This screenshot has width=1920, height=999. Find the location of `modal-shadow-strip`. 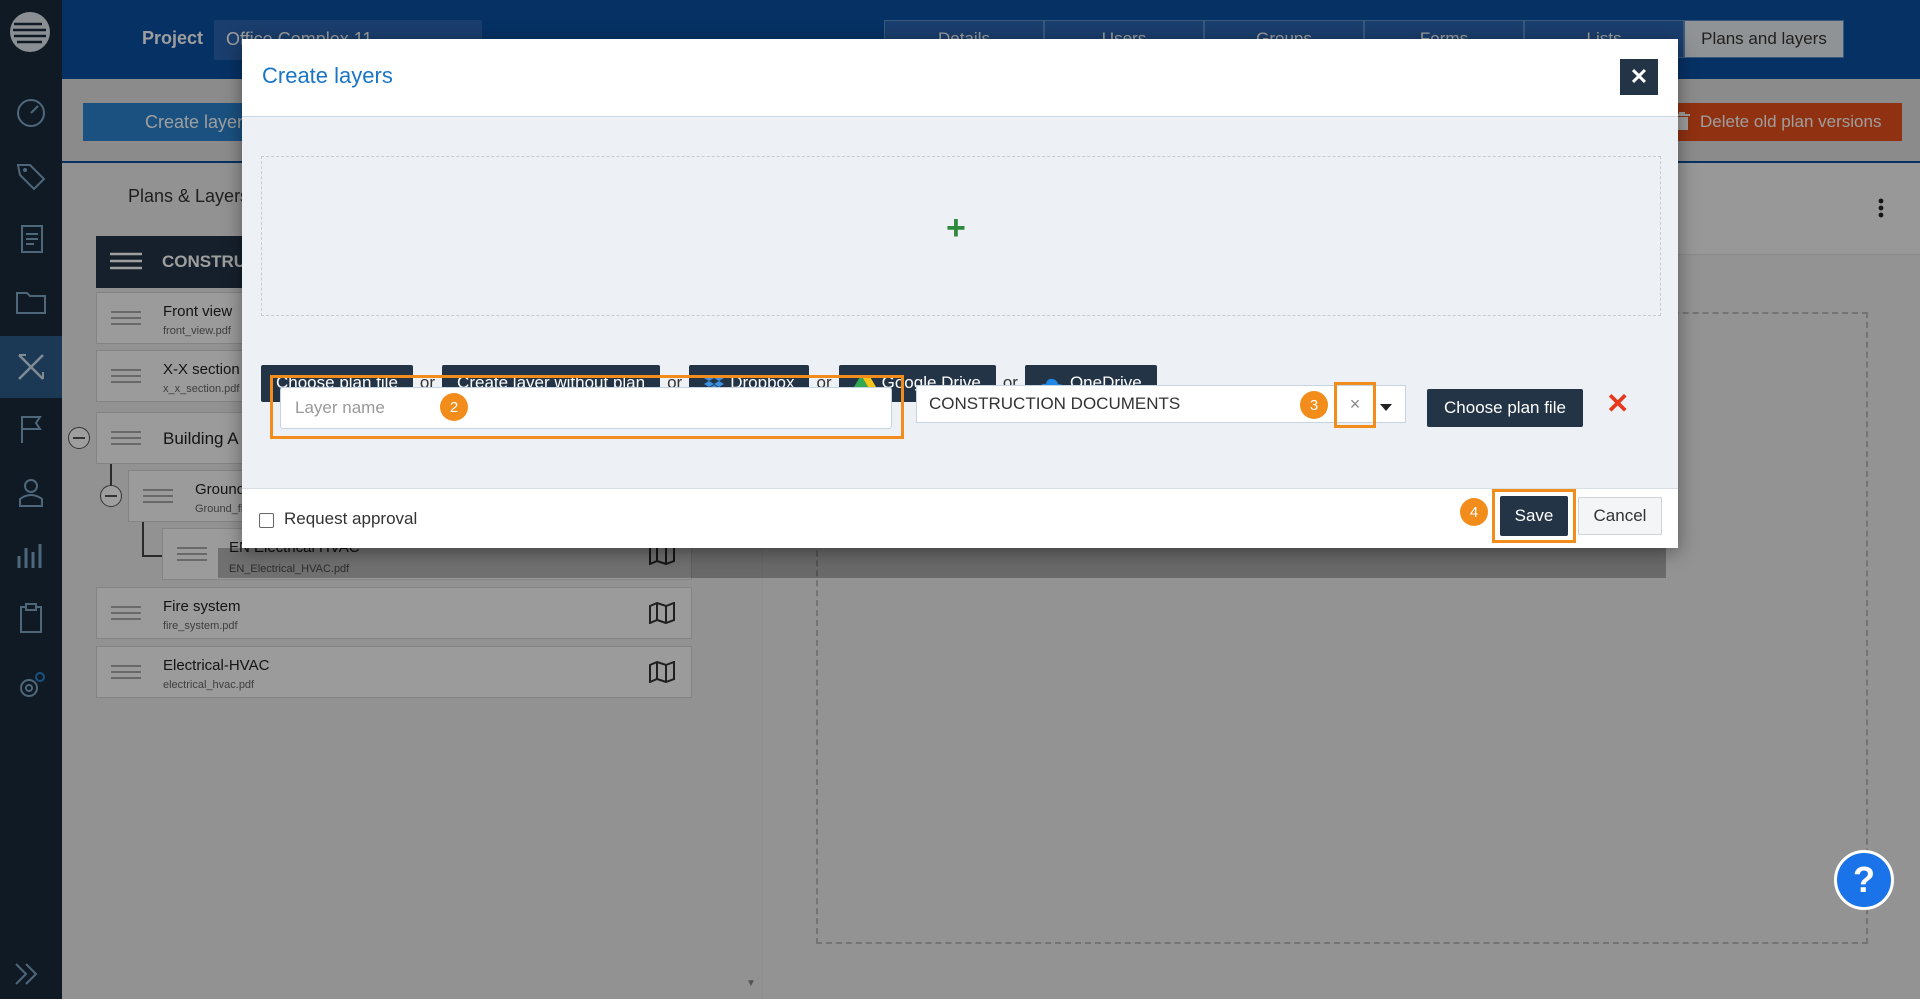

modal-shadow-strip is located at coordinates (942, 563).